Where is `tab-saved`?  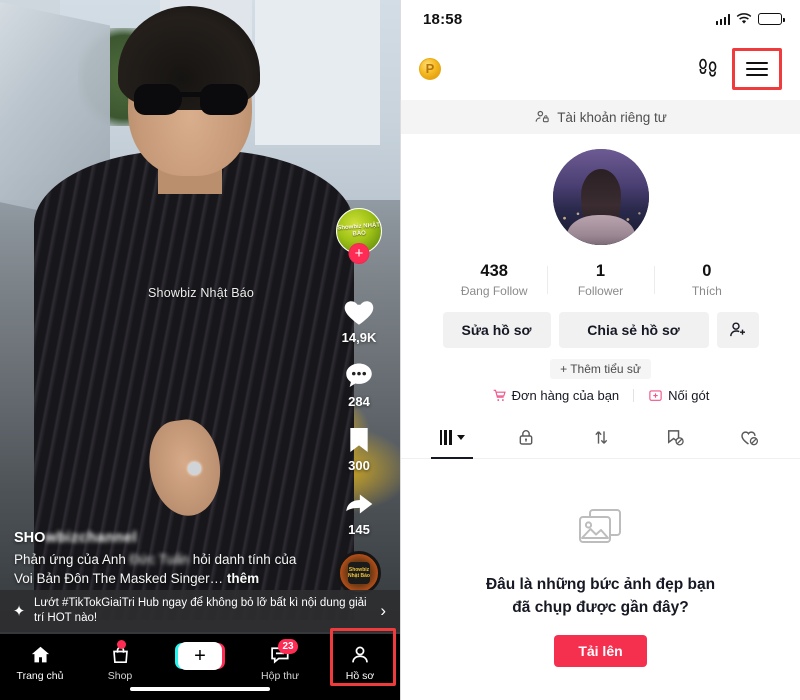
tab-saved is located at coordinates (675, 437).